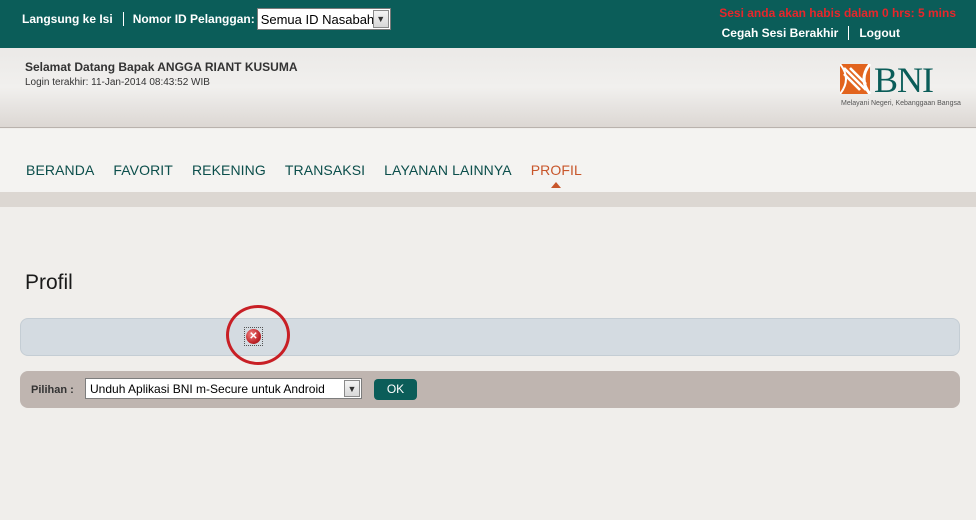  I want to click on error-indicator: ✕, so click(258, 335).